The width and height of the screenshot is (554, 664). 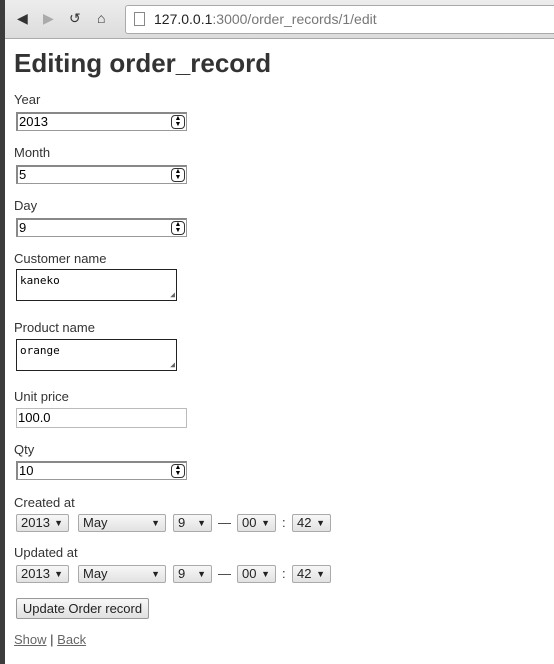 I want to click on footer-links: Show | Back, so click(x=50, y=639).